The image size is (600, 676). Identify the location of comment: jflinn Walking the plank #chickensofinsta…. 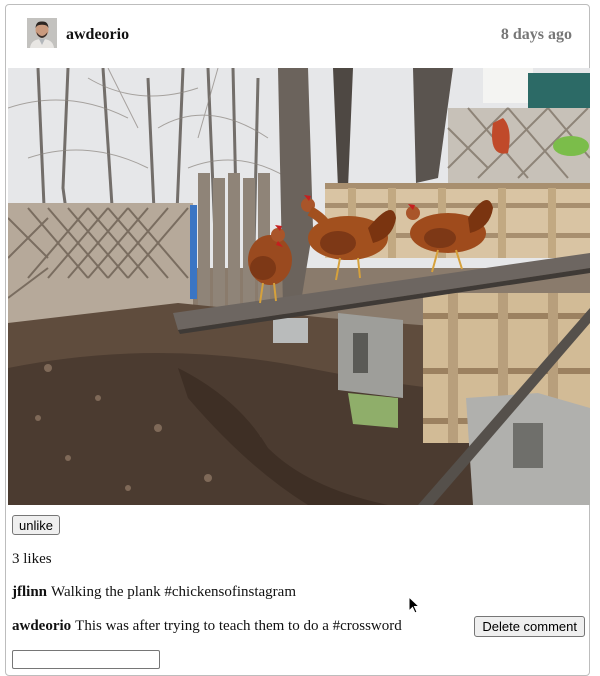
(154, 592).